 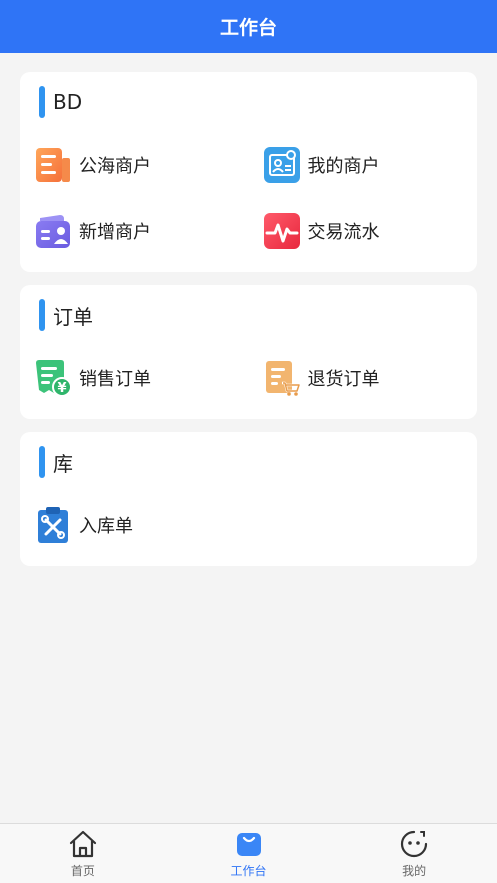 I want to click on section-header: BD, so click(x=248, y=102).